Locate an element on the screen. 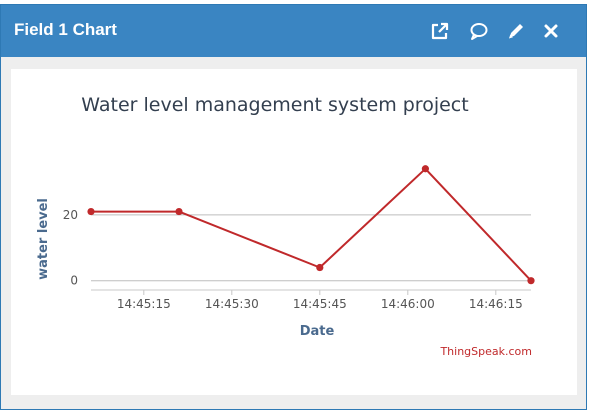 Image resolution: width=592 pixels, height=415 pixels. close-icon is located at coordinates (551, 31).